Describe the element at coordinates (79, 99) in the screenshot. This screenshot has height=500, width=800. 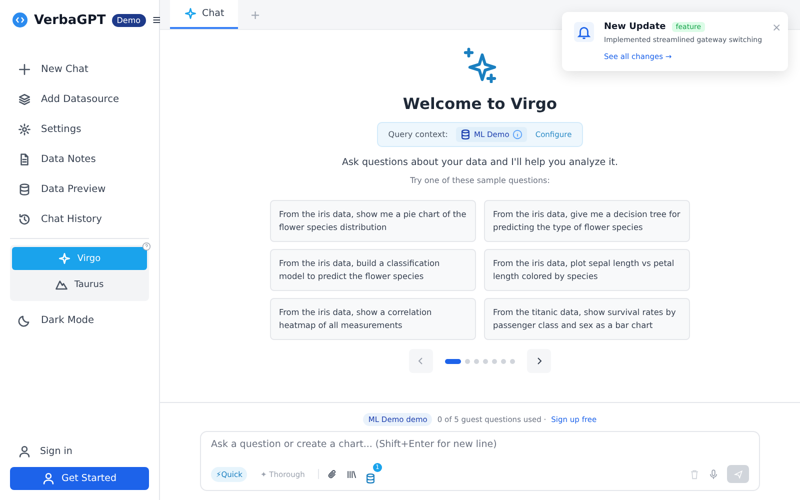
I see `nav-item: Add Datasource` at that location.